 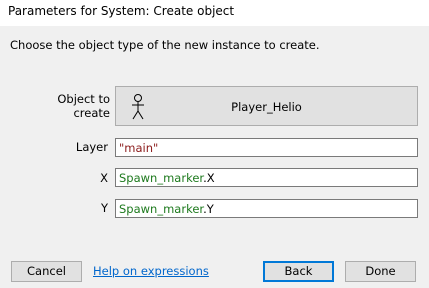 I want to click on layer-label: Layer, so click(x=91, y=147).